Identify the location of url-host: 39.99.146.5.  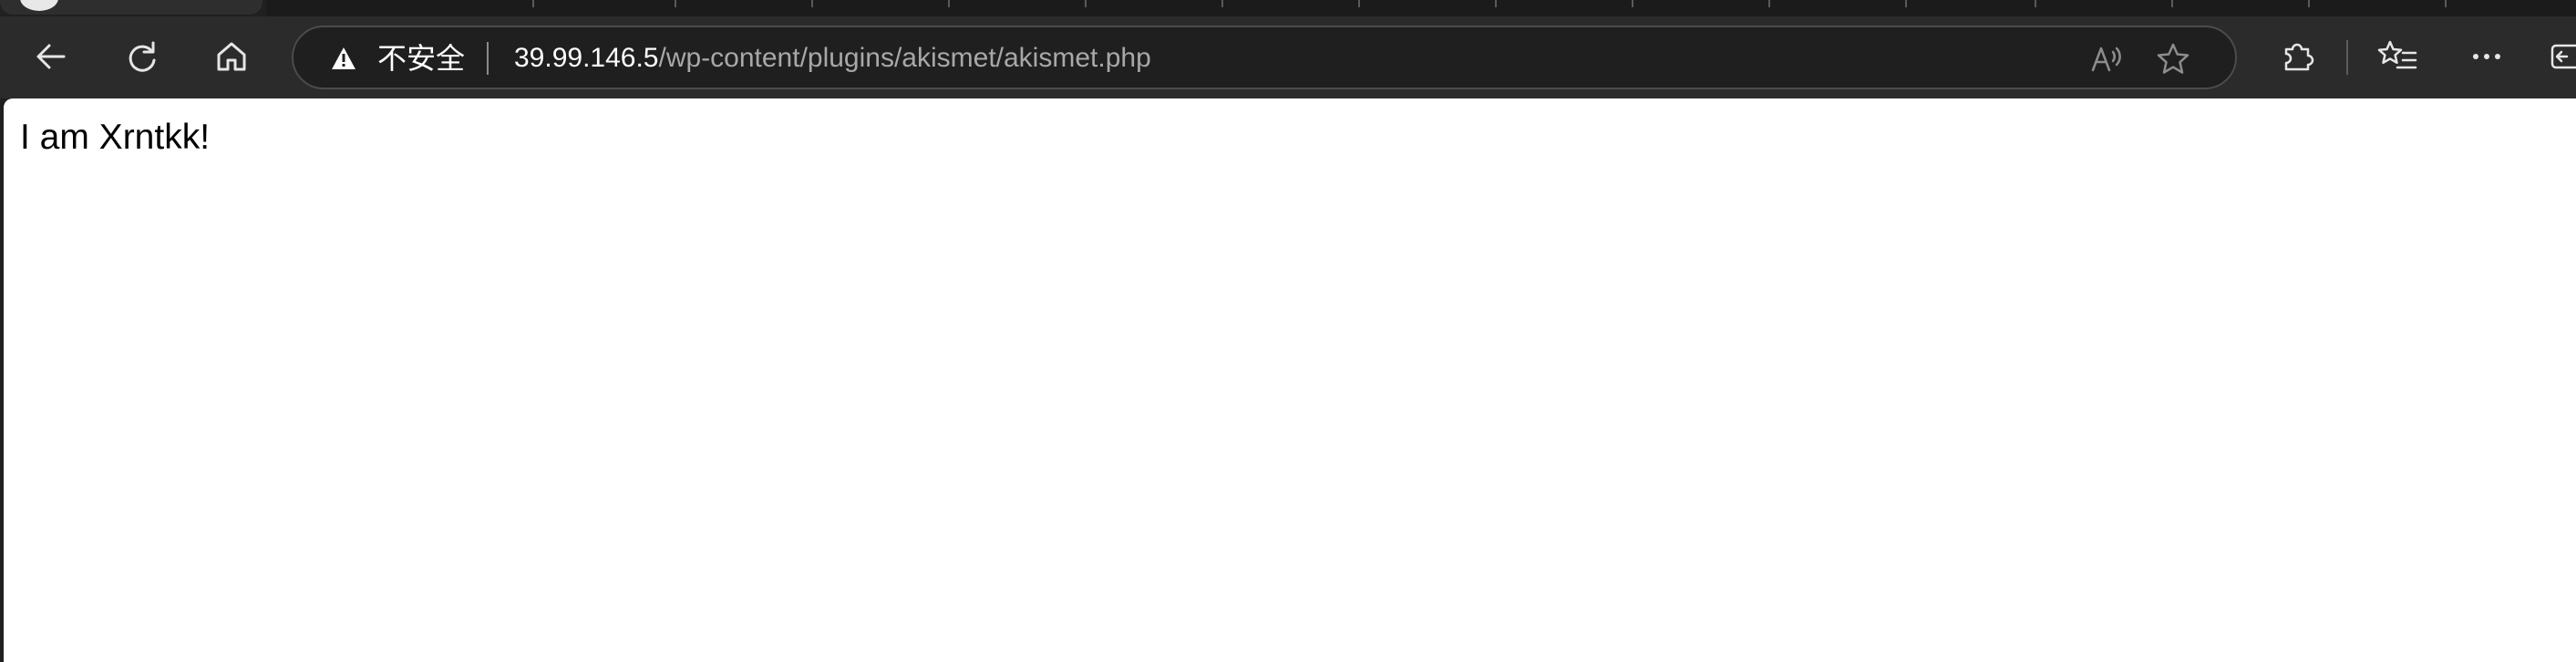
(586, 58).